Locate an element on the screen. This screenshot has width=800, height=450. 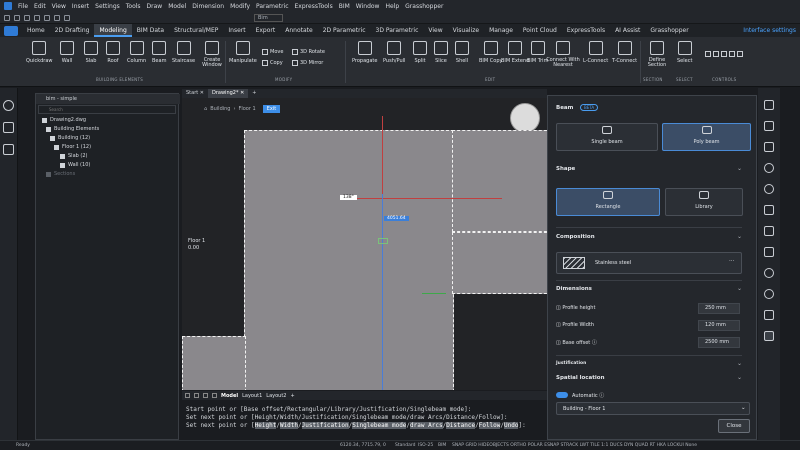
view-cube is located at coordinates (525, 118).